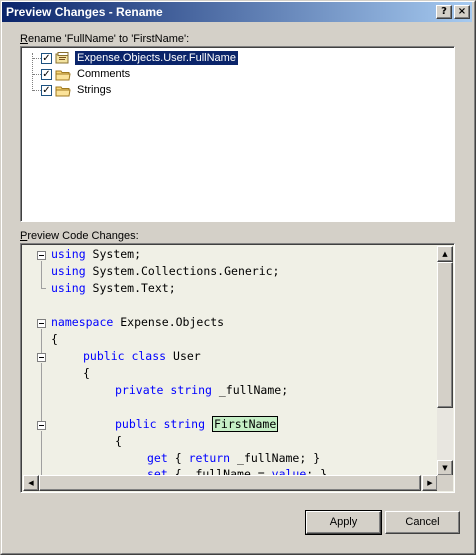 Image resolution: width=476 pixels, height=555 pixels. I want to click on code-keyword: return, so click(209, 458).